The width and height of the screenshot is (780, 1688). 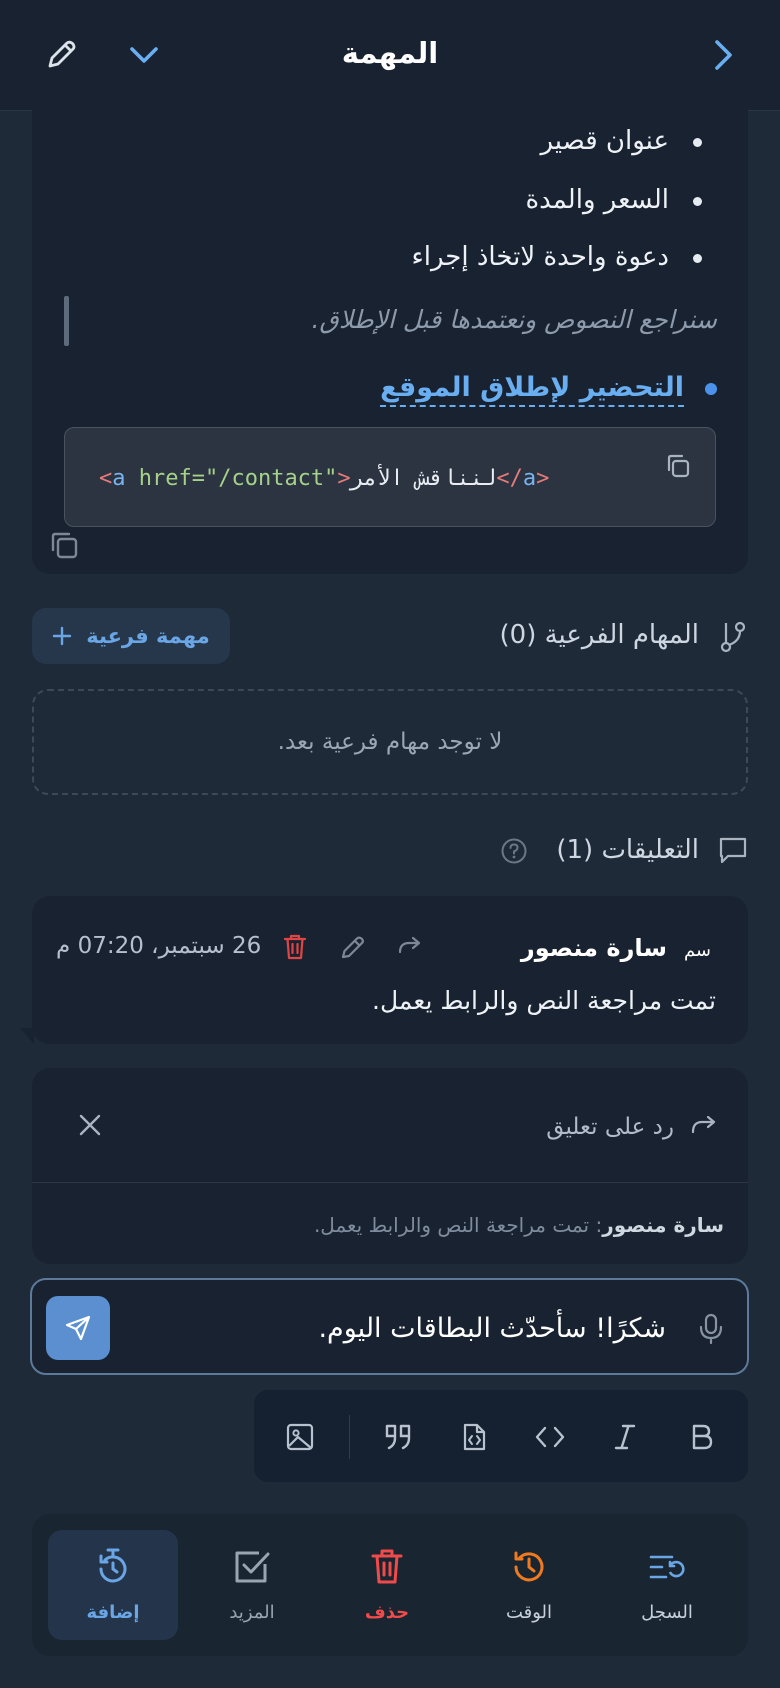 What do you see at coordinates (387, 1612) in the screenshot?
I see `delete-label: حذف` at bounding box center [387, 1612].